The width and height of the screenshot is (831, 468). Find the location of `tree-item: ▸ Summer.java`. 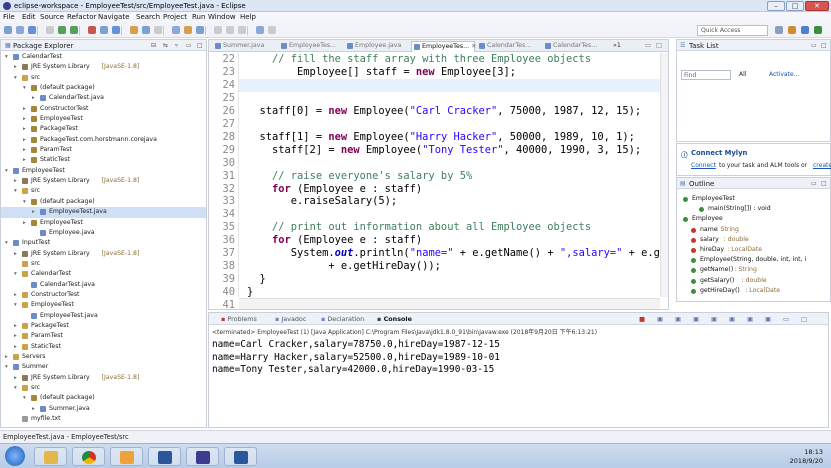

tree-item: ▸ Summer.java is located at coordinates (103, 409).